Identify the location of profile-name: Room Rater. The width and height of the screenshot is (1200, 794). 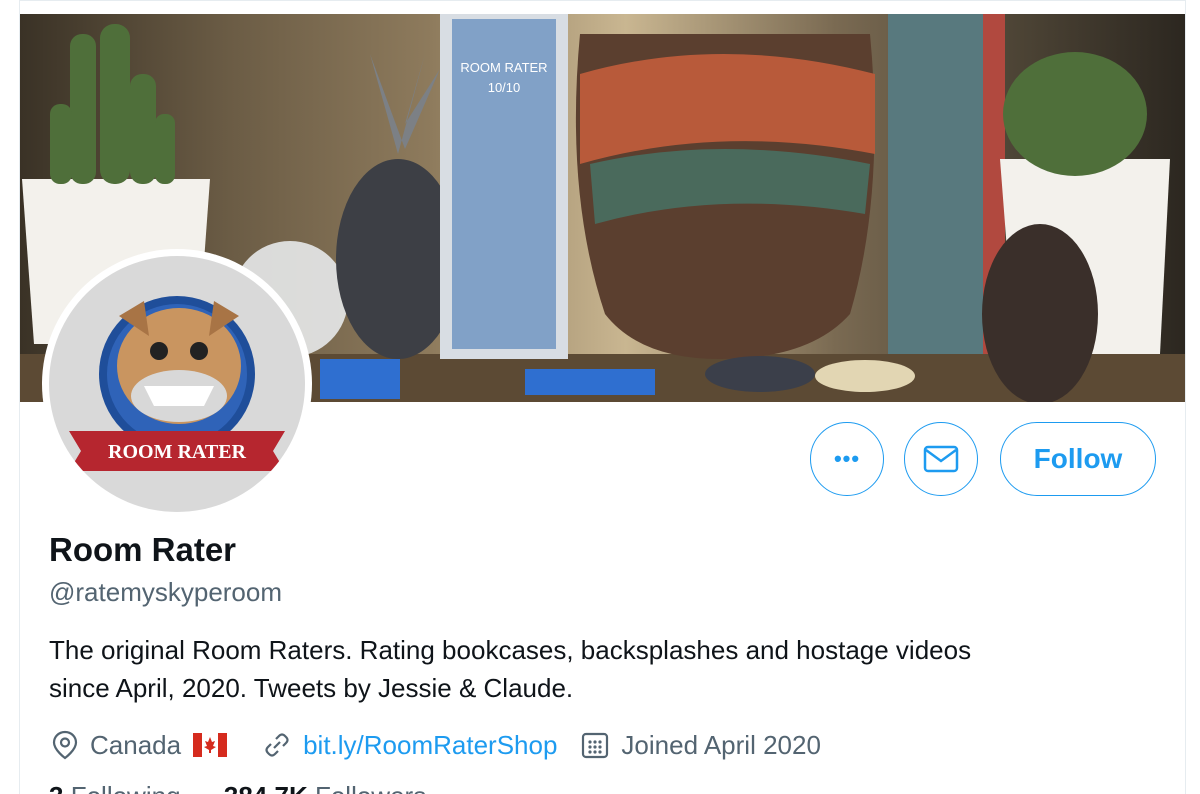
(143, 549).